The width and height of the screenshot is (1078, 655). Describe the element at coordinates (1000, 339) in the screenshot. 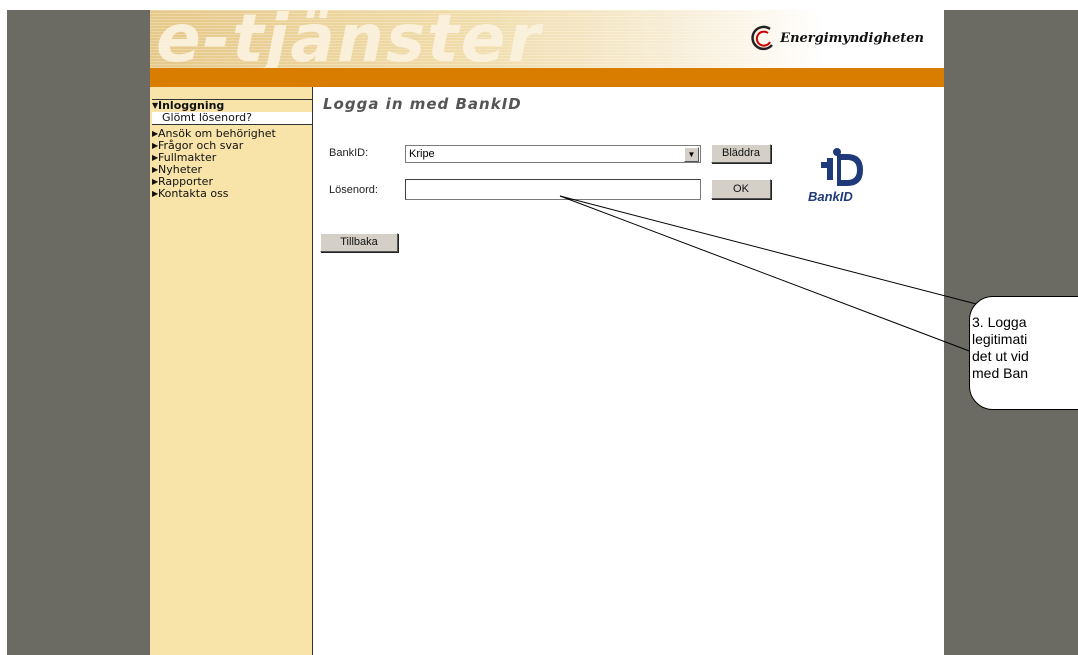

I see `callout-line: legitimati` at that location.